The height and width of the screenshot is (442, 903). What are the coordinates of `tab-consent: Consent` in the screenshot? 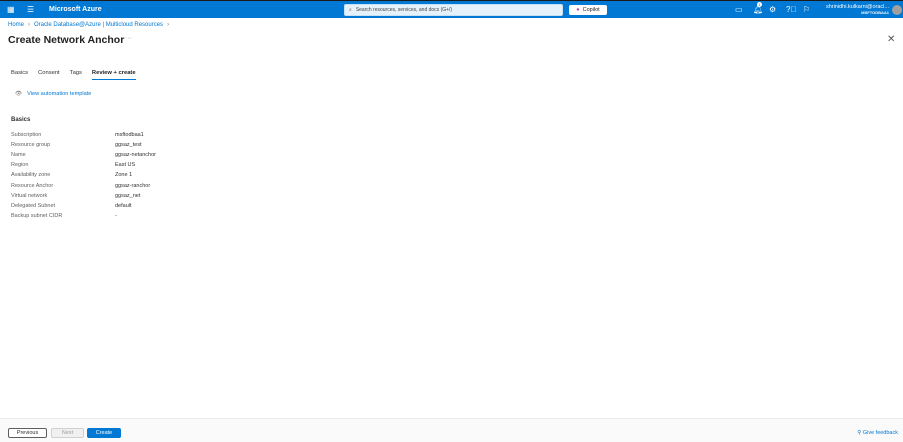 It's located at (49, 75).